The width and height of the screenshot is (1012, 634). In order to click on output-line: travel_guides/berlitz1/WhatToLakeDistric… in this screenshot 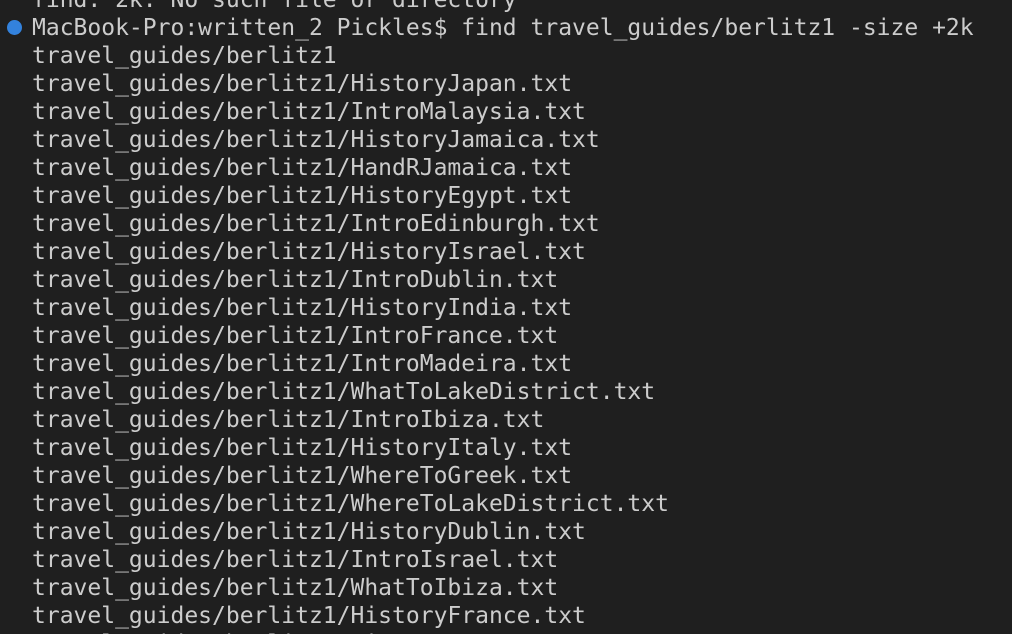, I will do `click(344, 392)`.